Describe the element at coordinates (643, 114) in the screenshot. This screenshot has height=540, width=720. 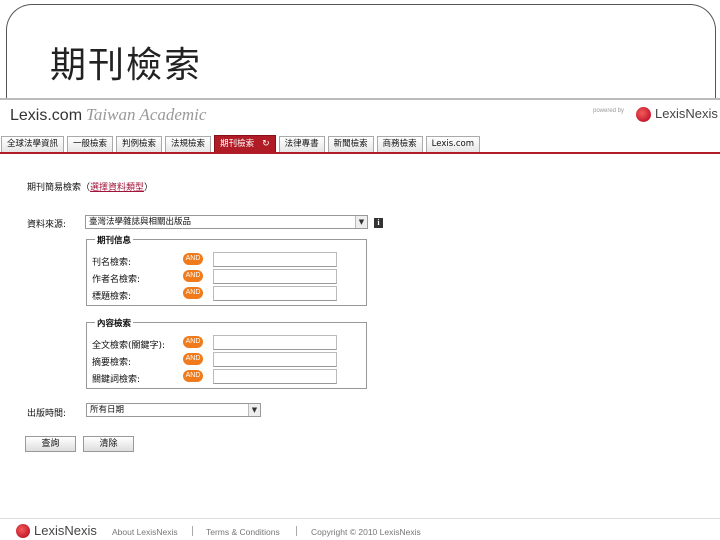
I see `lexisnexis-logo-icon` at that location.